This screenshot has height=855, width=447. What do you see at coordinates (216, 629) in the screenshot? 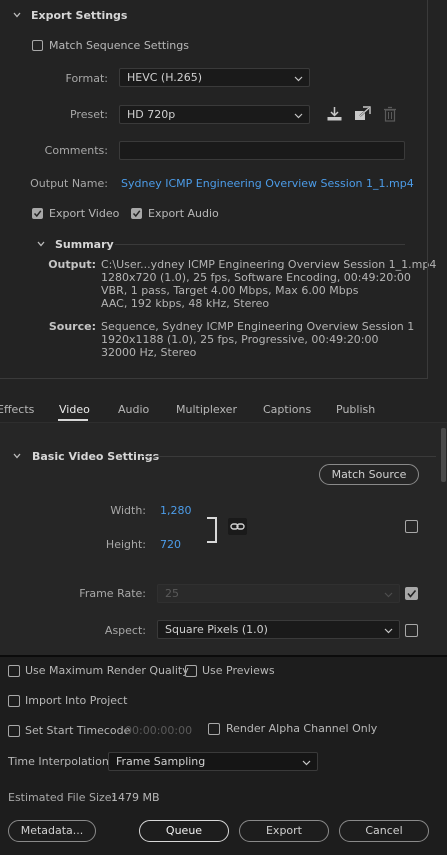
I see `aspect-value: Square Pixels (1.0)` at bounding box center [216, 629].